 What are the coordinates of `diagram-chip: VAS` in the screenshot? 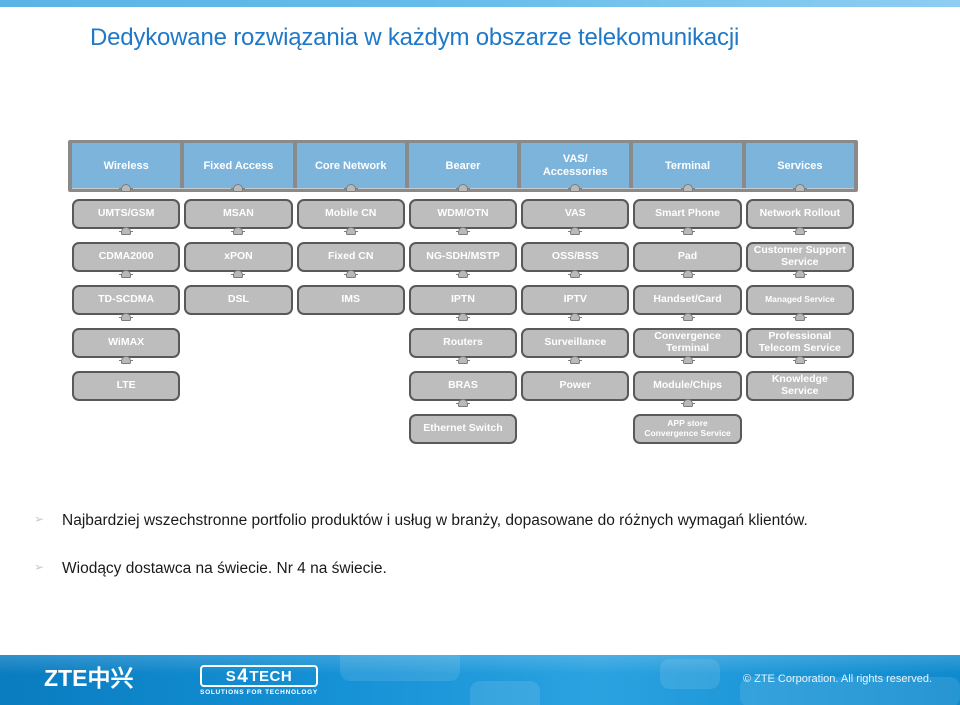 It's located at (575, 213).